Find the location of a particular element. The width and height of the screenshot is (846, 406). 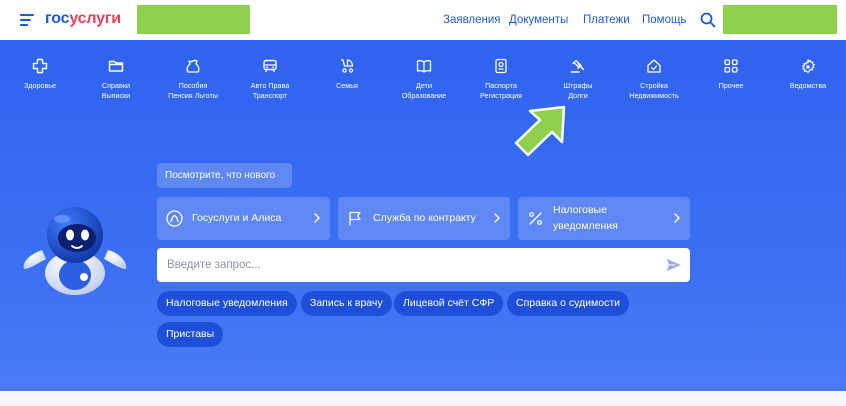

nav-documents: Документы is located at coordinates (538, 20).